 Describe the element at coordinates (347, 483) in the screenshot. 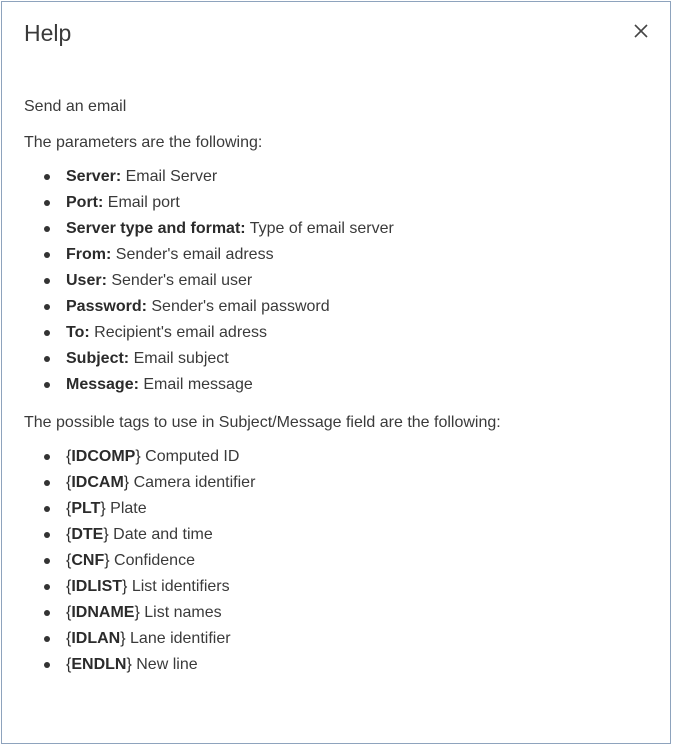

I see `list-item: {IDCAM} Camera identifier` at that location.